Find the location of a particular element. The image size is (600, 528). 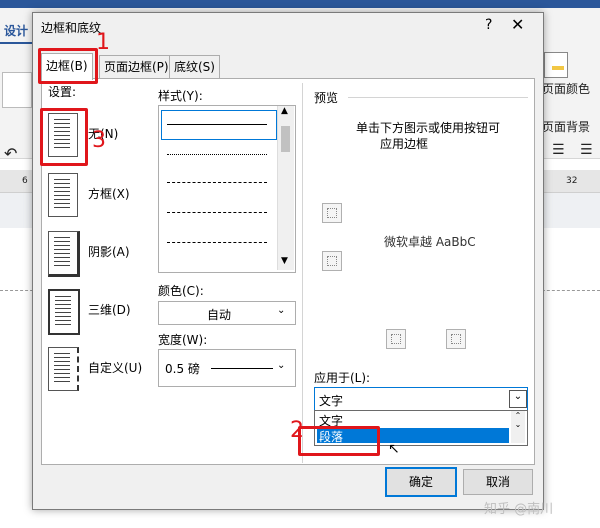

preview-sample-text: 微软卓越 AaBbC is located at coordinates (430, 242).